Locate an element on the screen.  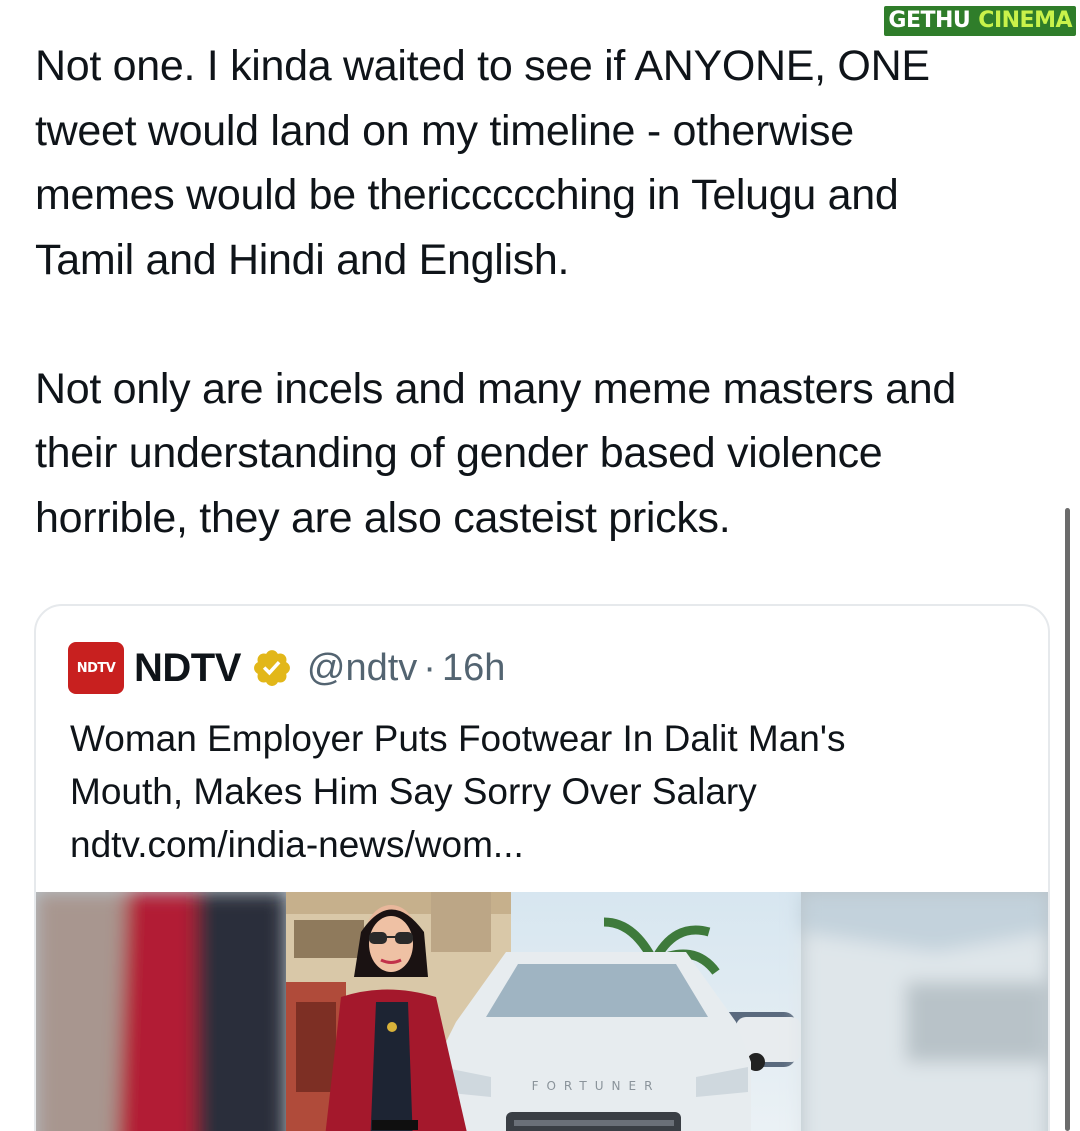
watermark-cinema: CINEMA is located at coordinates (1025, 21).